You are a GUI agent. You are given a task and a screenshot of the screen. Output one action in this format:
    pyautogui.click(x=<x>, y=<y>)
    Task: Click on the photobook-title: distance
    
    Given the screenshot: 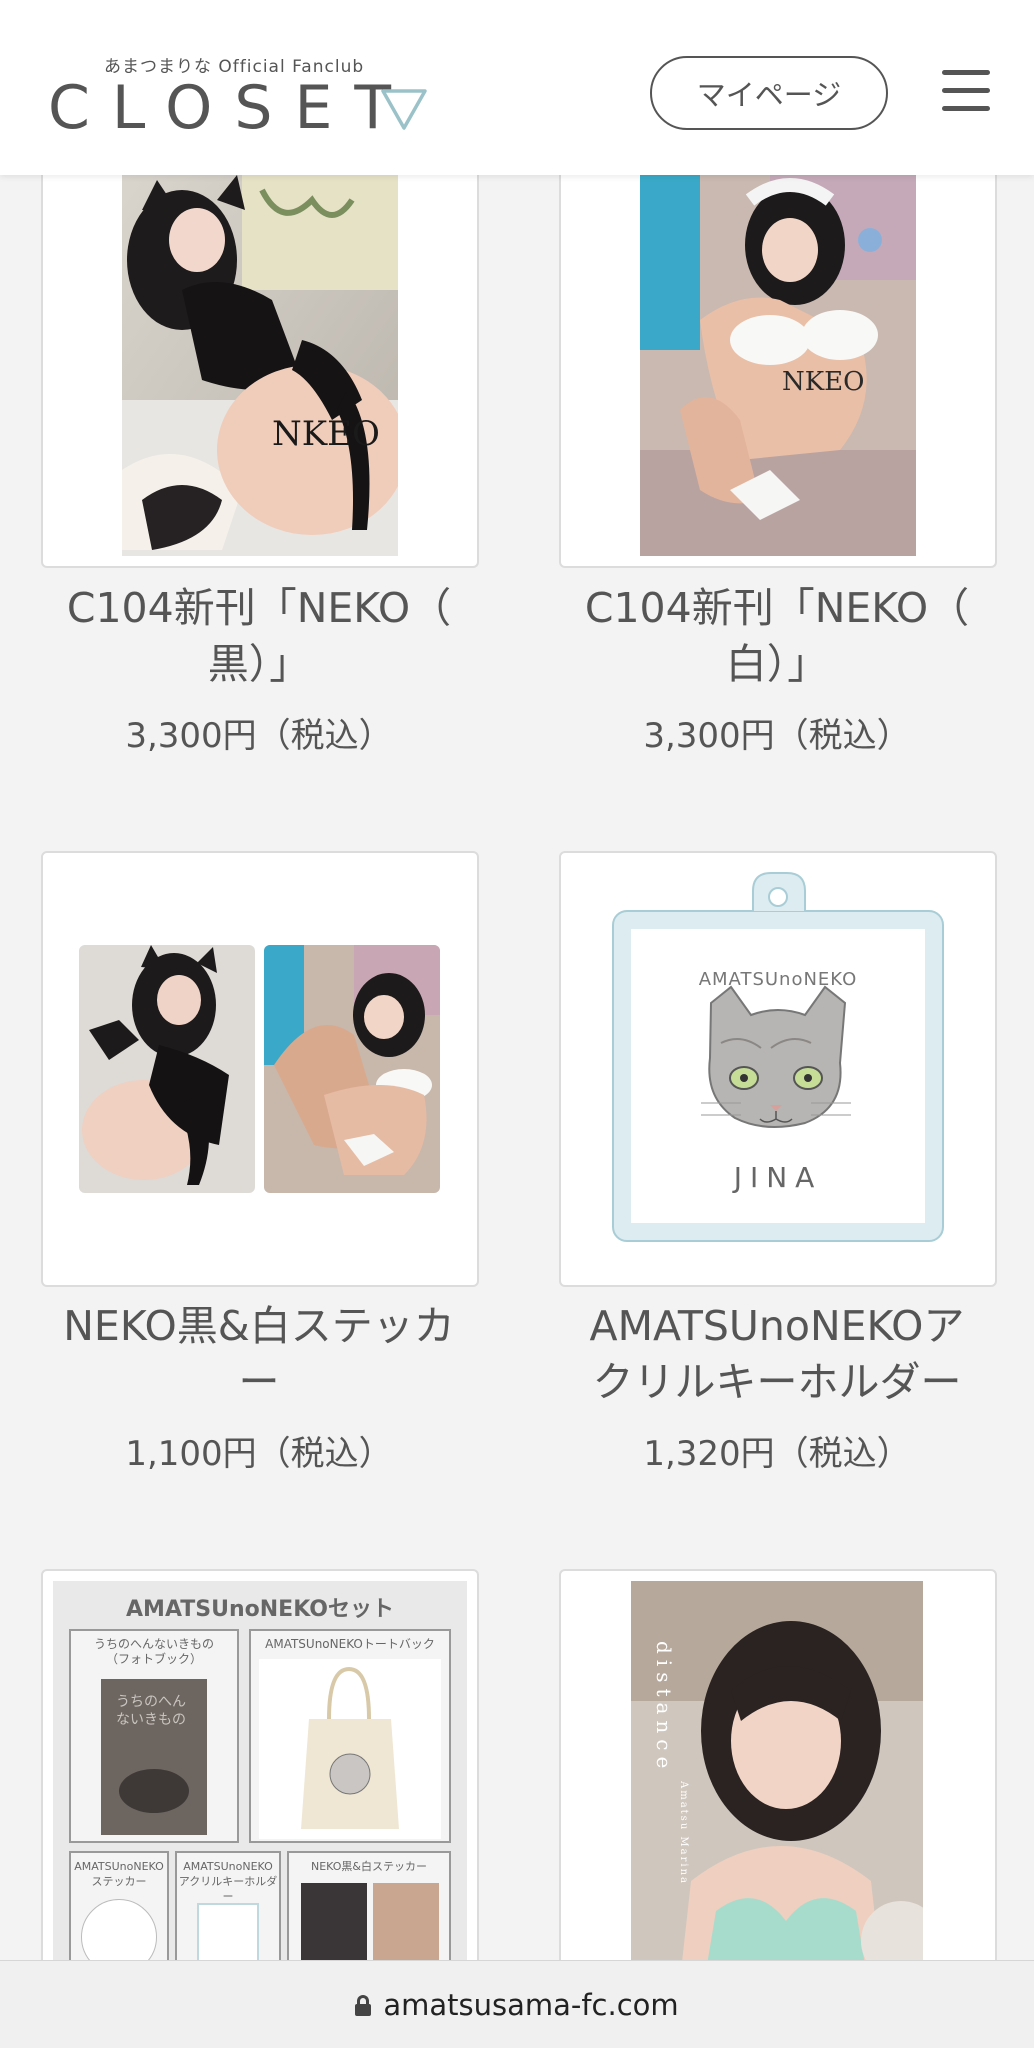 What is the action you would take?
    pyautogui.click(x=664, y=1707)
    